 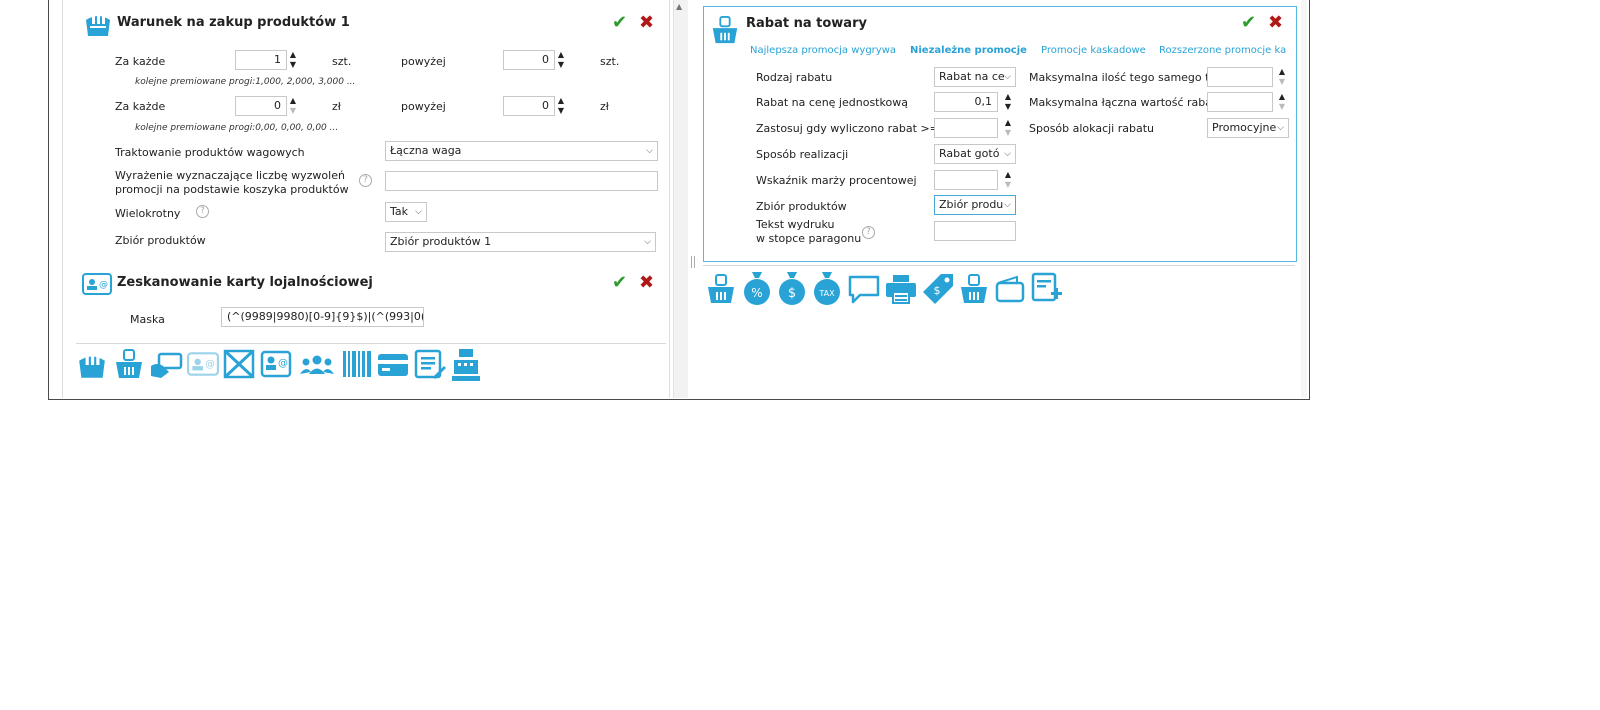 What do you see at coordinates (619, 283) in the screenshot?
I see `confirm-loyalty-button: ✔` at bounding box center [619, 283].